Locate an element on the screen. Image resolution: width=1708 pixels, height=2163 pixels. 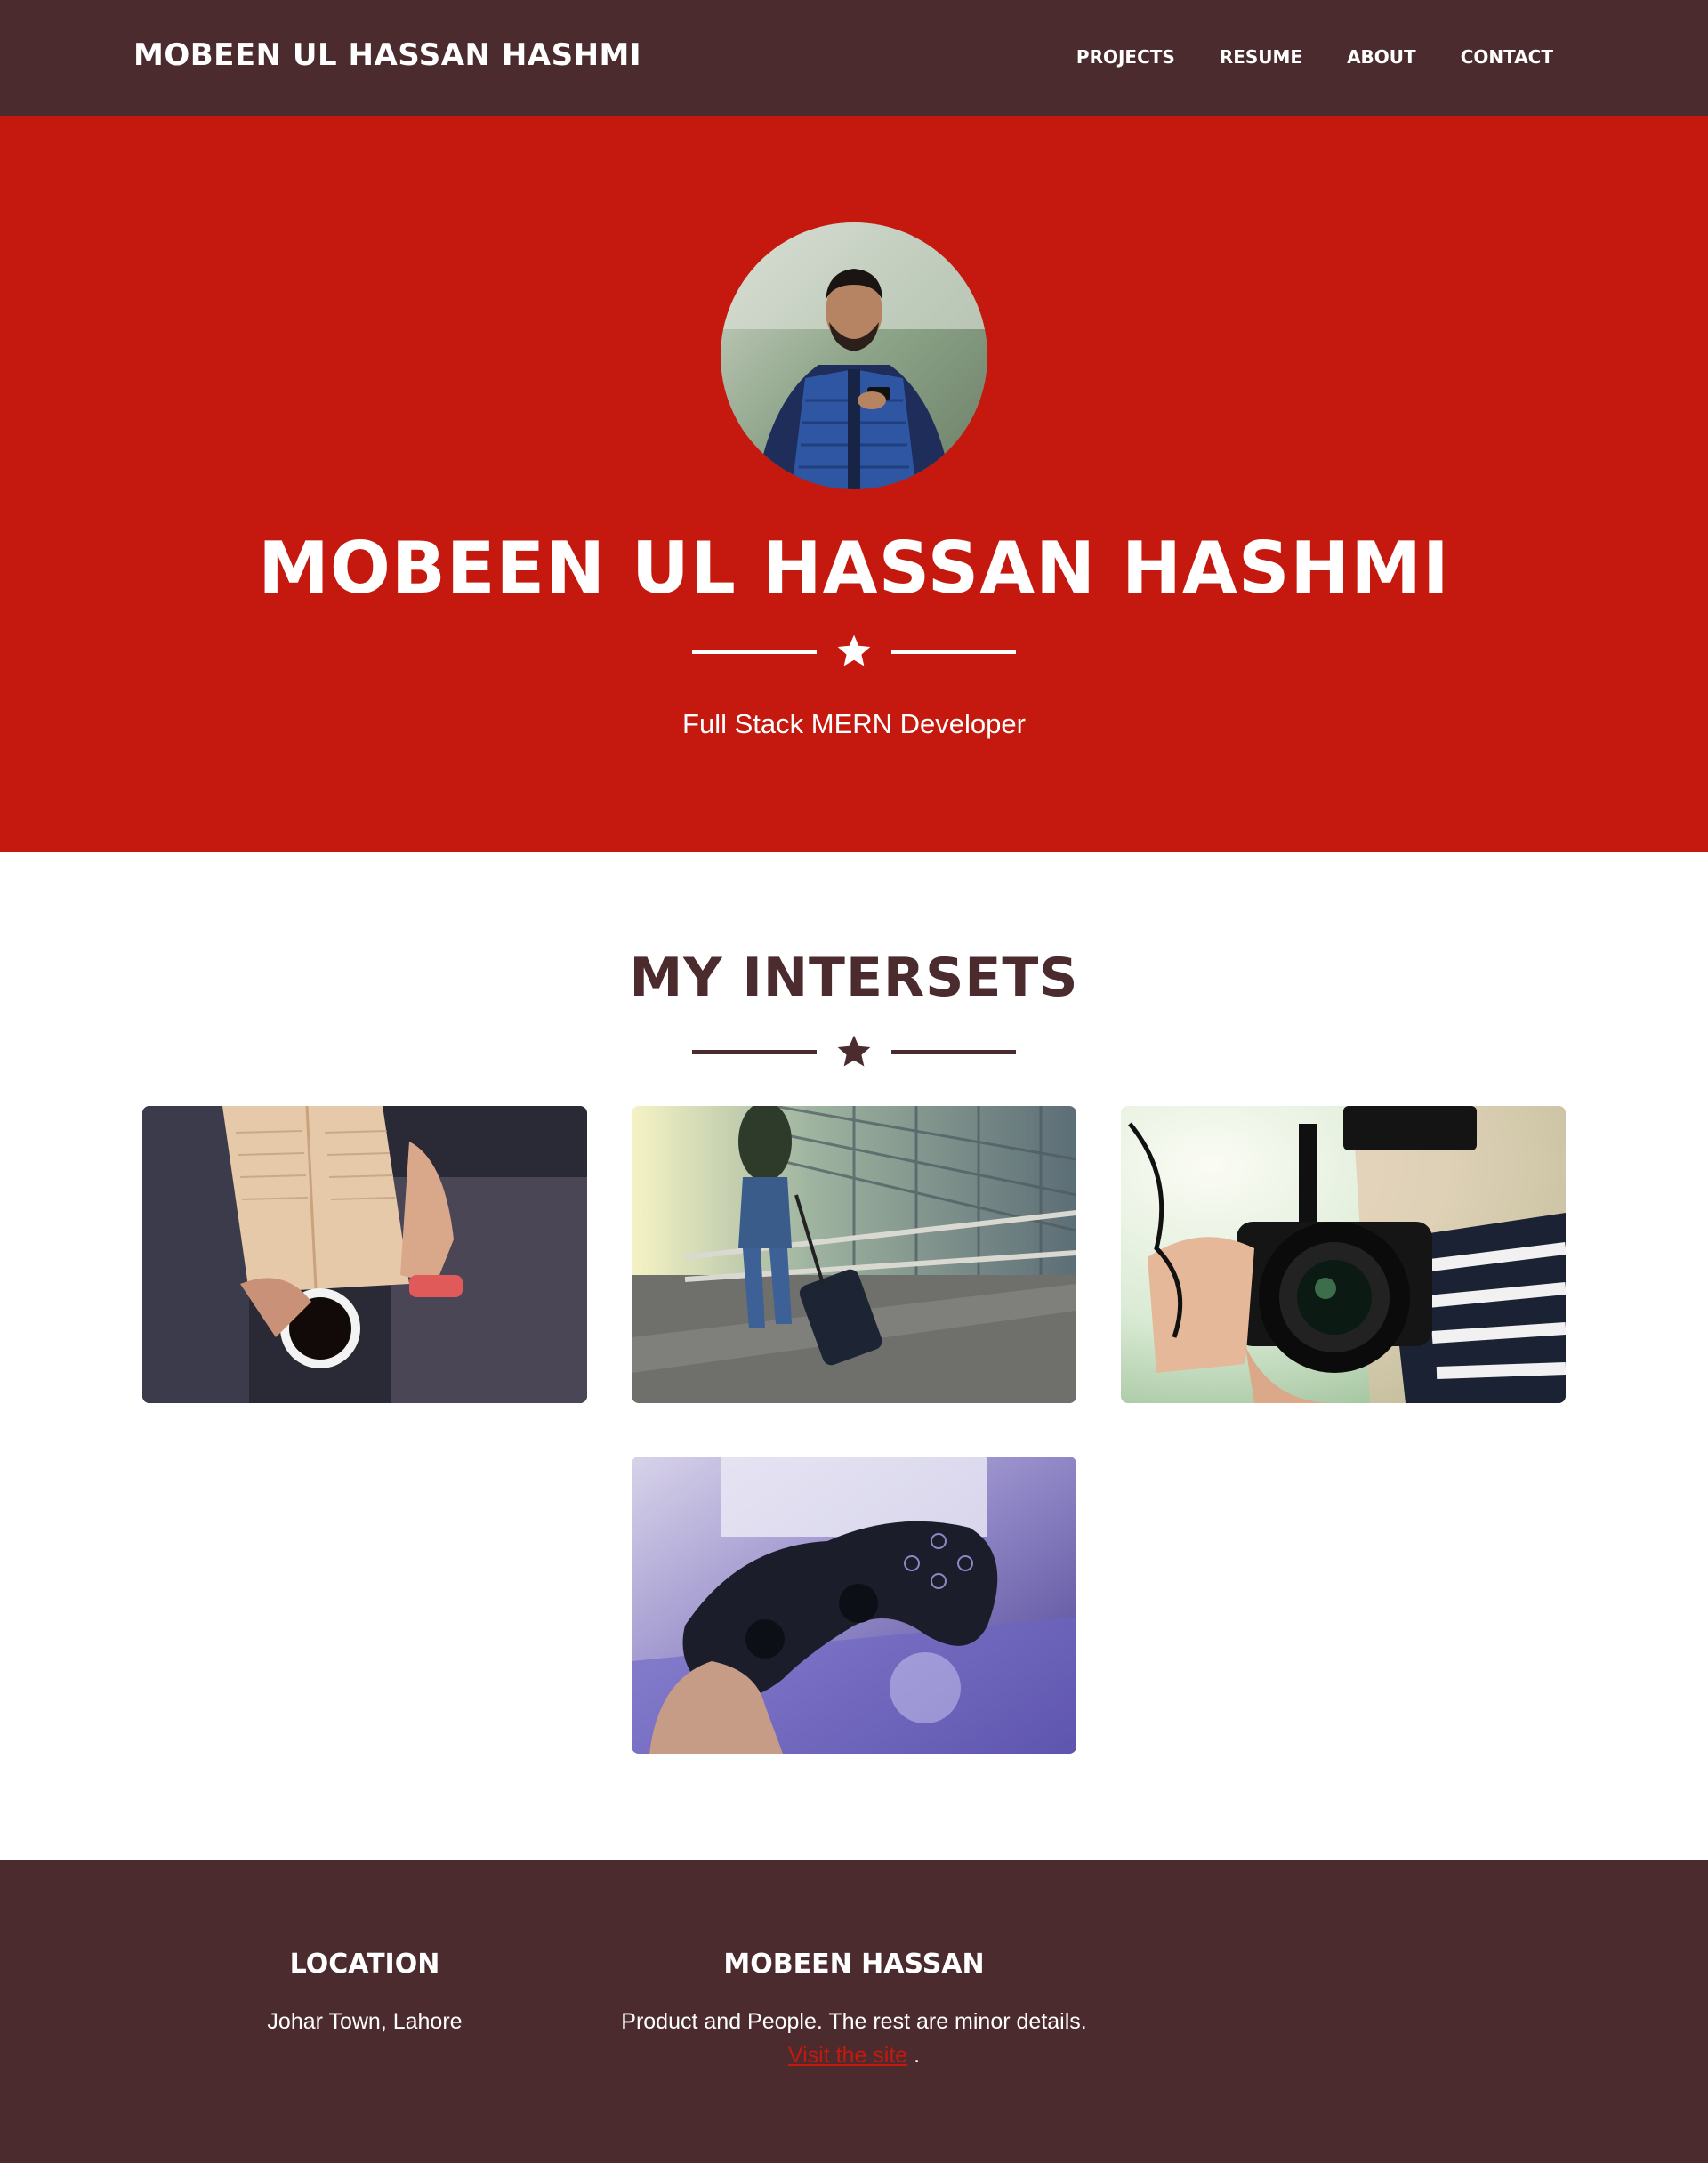
hero-divider is located at coordinates (854, 651).